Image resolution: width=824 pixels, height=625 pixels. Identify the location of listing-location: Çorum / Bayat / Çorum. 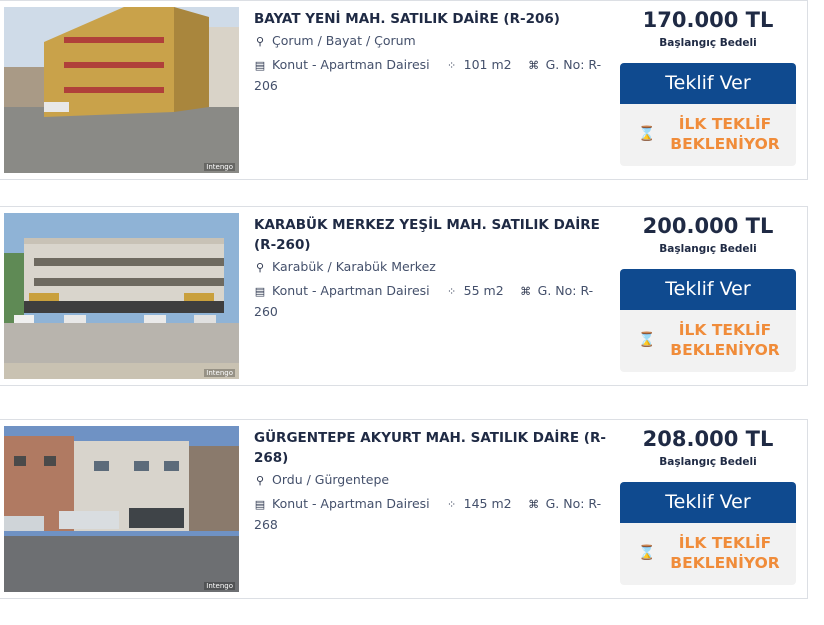
(344, 40).